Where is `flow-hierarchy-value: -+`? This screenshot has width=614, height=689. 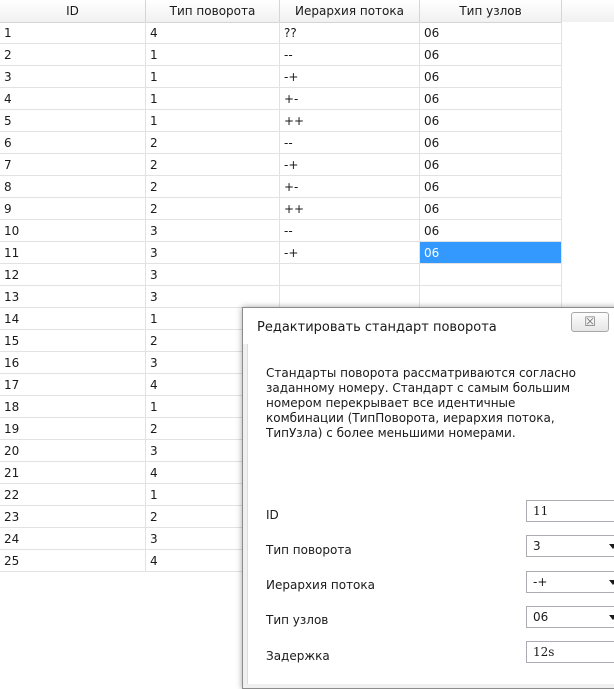 flow-hierarchy-value: -+ is located at coordinates (540, 582).